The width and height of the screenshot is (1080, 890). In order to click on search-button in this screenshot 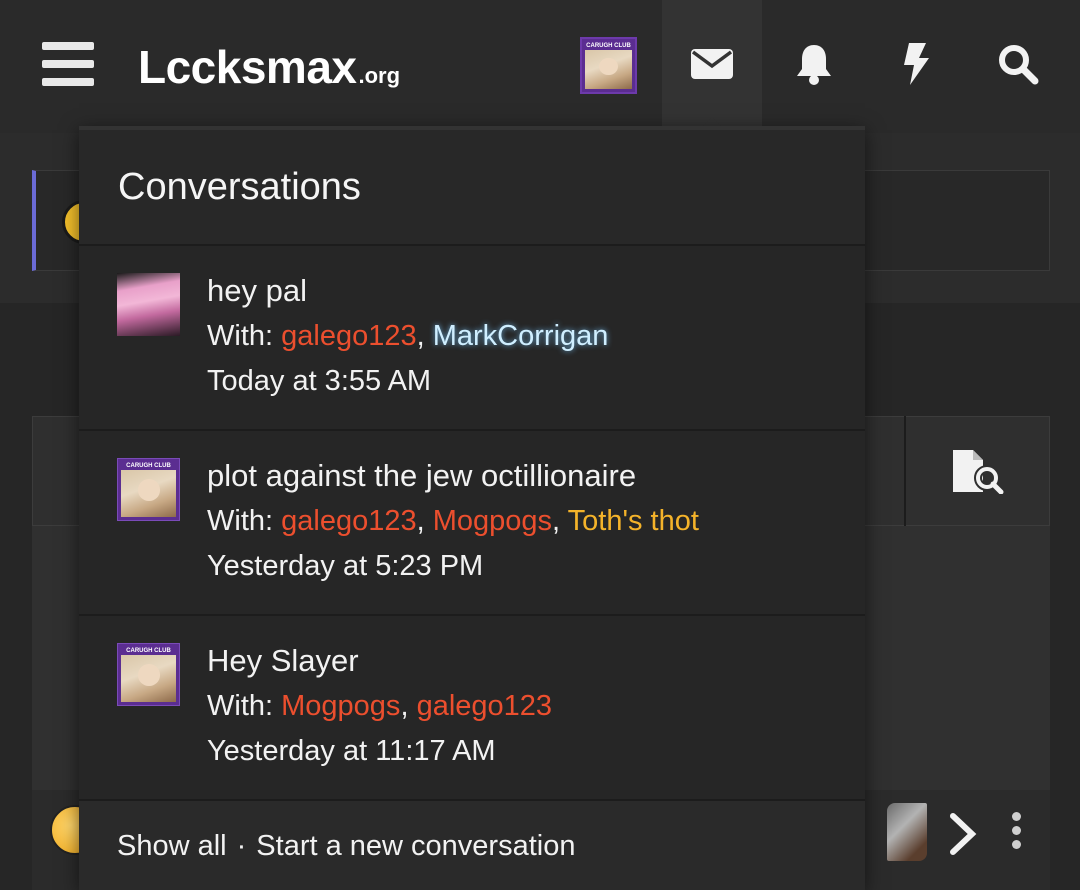, I will do `click(1018, 63)`.